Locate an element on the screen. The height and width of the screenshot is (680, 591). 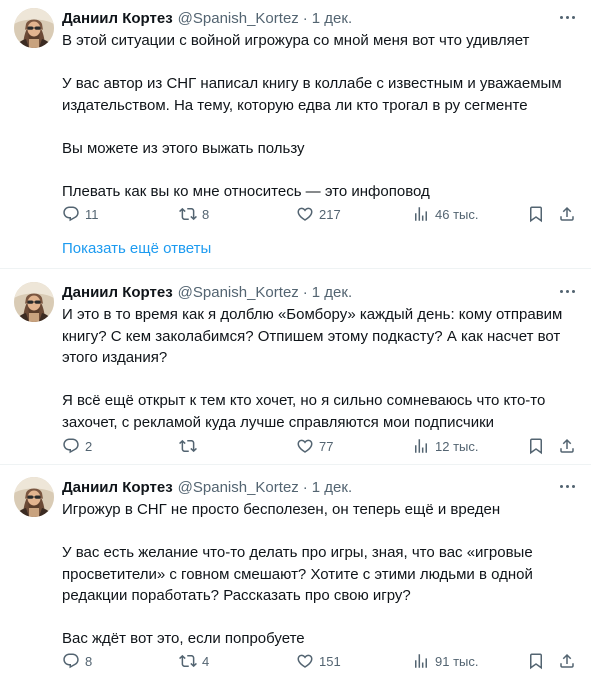
show-more-replies-link: Показать ещё ответы is located at coordinates (136, 248).